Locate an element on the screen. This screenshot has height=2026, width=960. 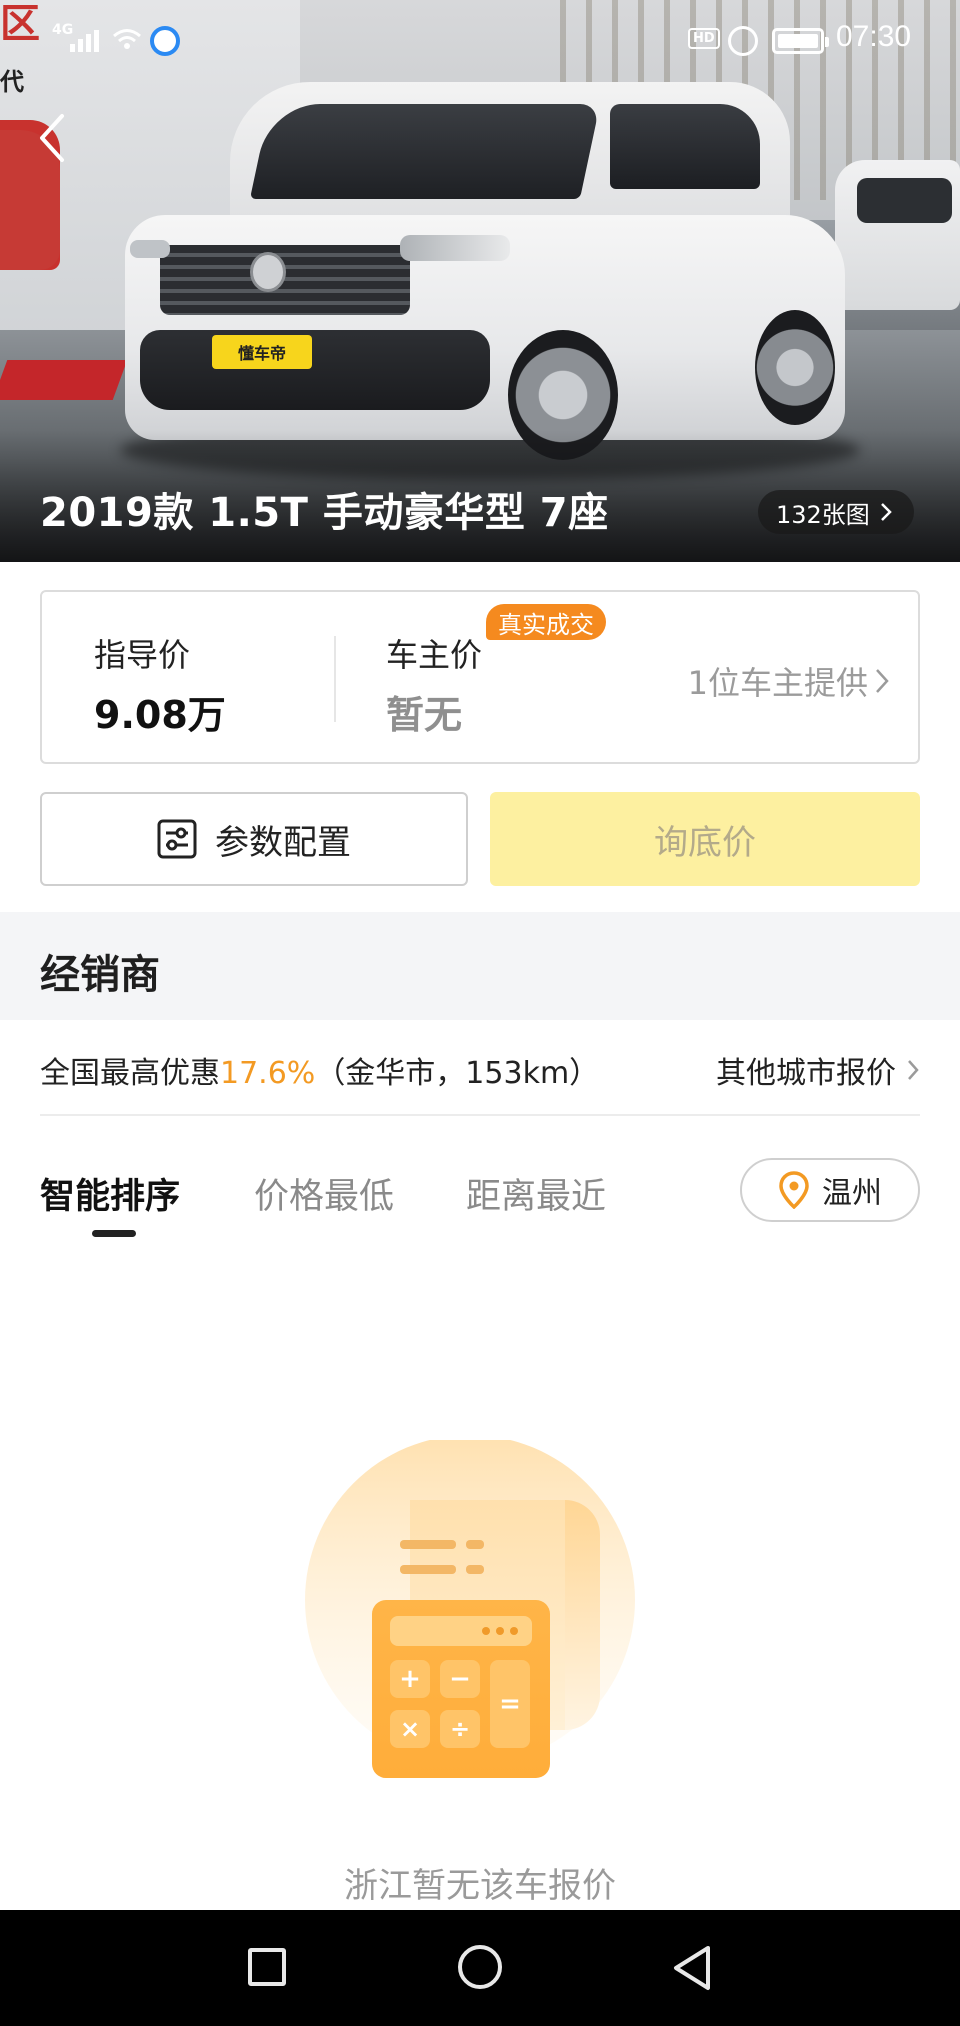
promo-rate: 17.6% is located at coordinates (268, 1073).